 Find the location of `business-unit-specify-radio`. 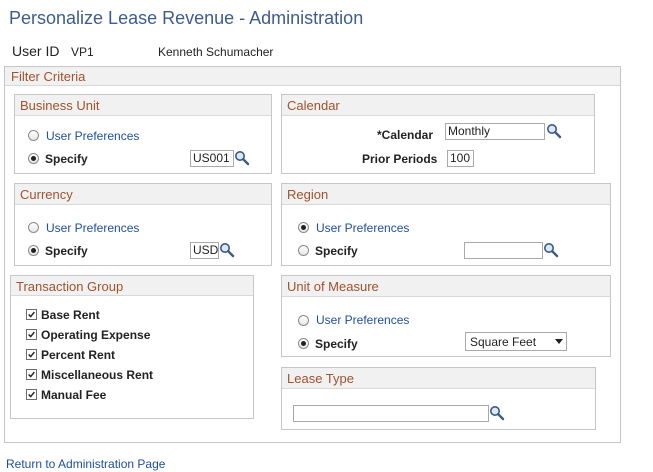

business-unit-specify-radio is located at coordinates (33, 158).